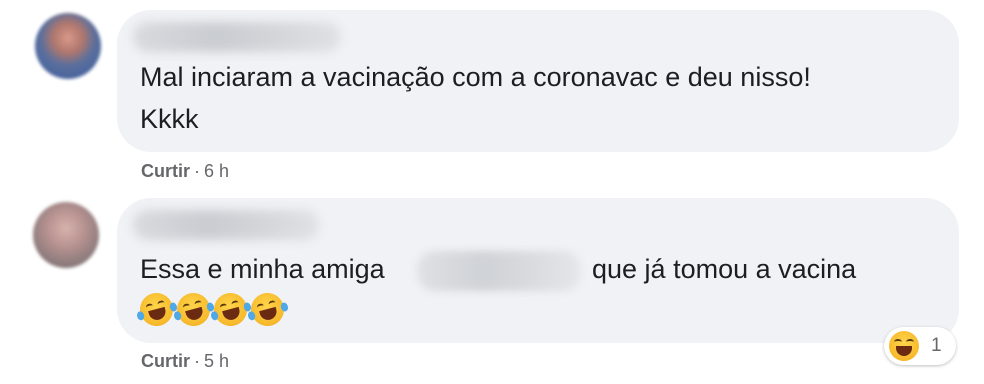 This screenshot has width=984, height=384. I want to click on comment-text: Kkkk, so click(169, 119).